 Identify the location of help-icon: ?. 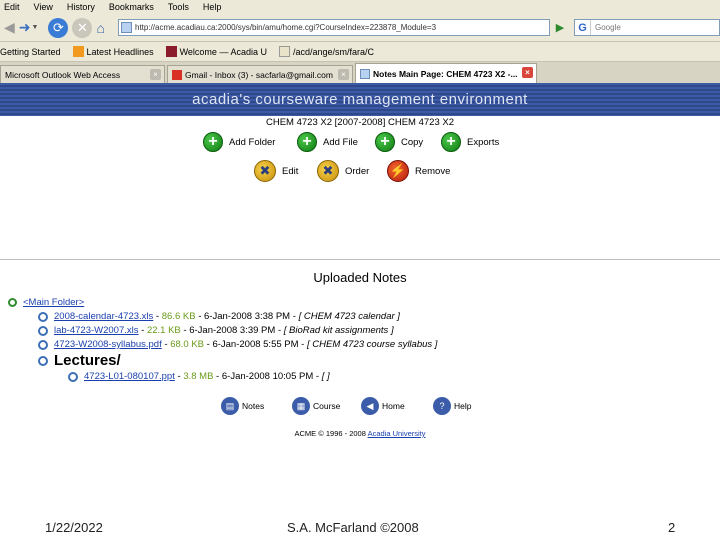
(442, 406).